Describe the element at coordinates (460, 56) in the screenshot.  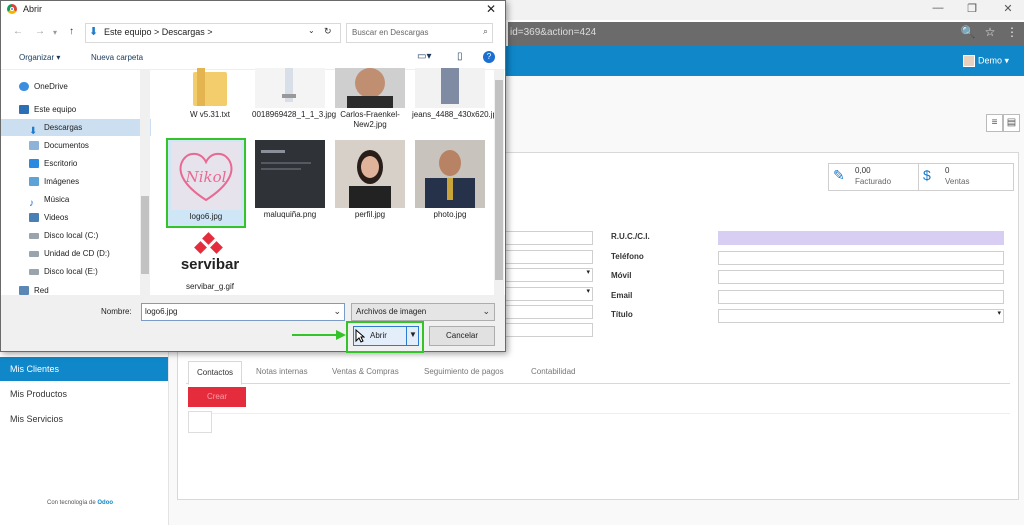
I see `preview-pane-icon: ▯` at that location.